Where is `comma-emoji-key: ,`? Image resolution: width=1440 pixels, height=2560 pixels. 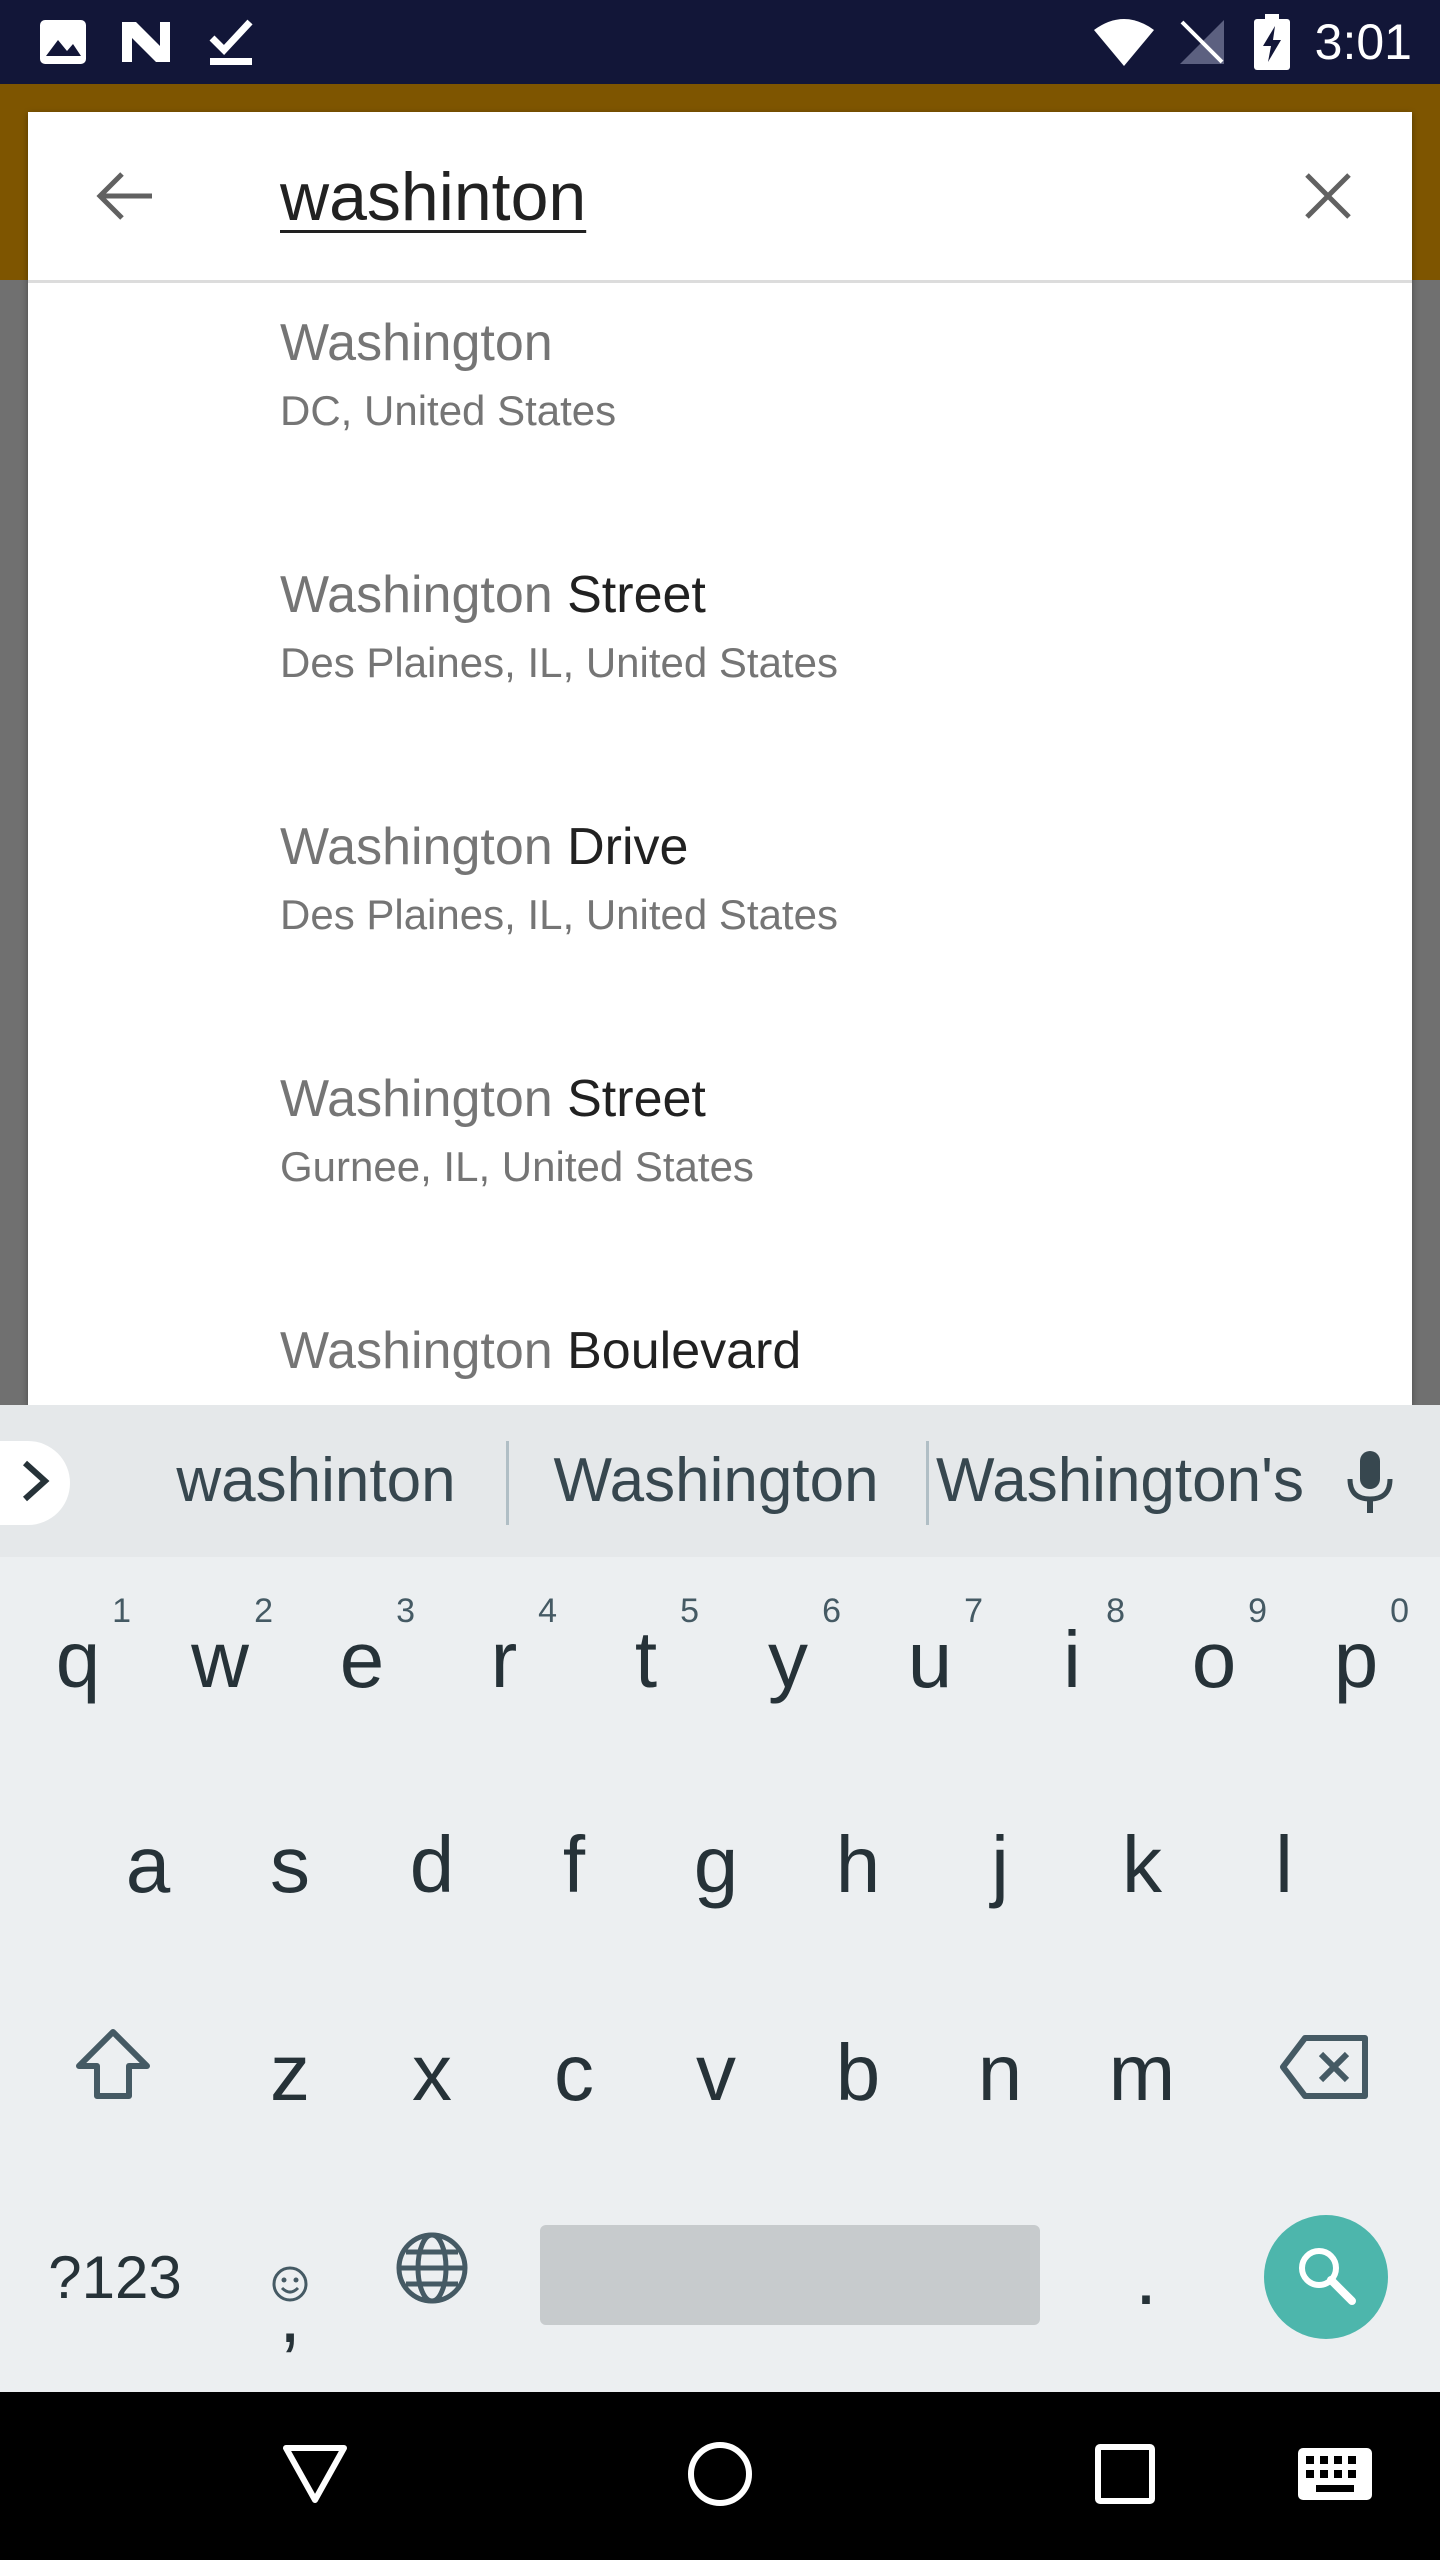
comma-emoji-key: , is located at coordinates (290, 2277).